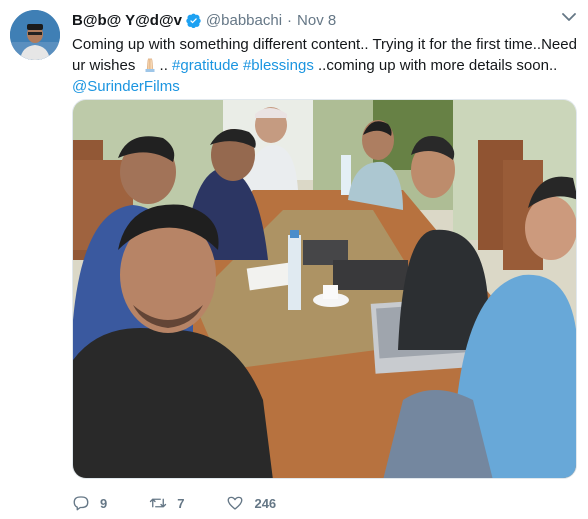 This screenshot has width=588, height=519. Describe the element at coordinates (244, 20) in the screenshot. I see `user-handle: @babbachi` at that location.